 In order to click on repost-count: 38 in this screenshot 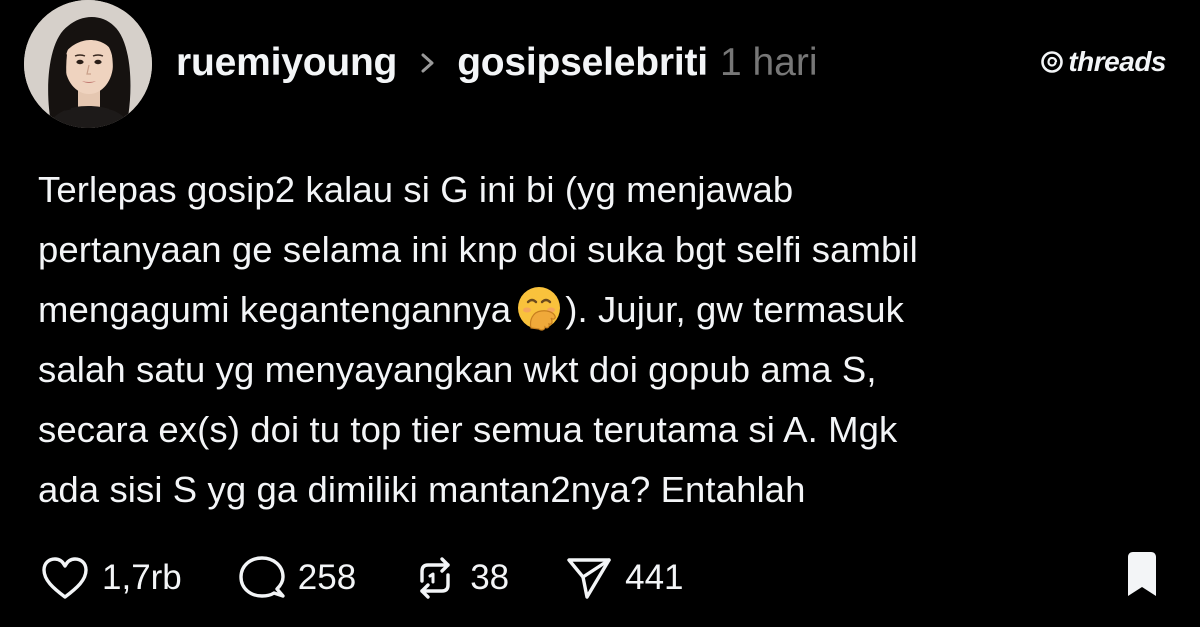, I will do `click(490, 577)`.